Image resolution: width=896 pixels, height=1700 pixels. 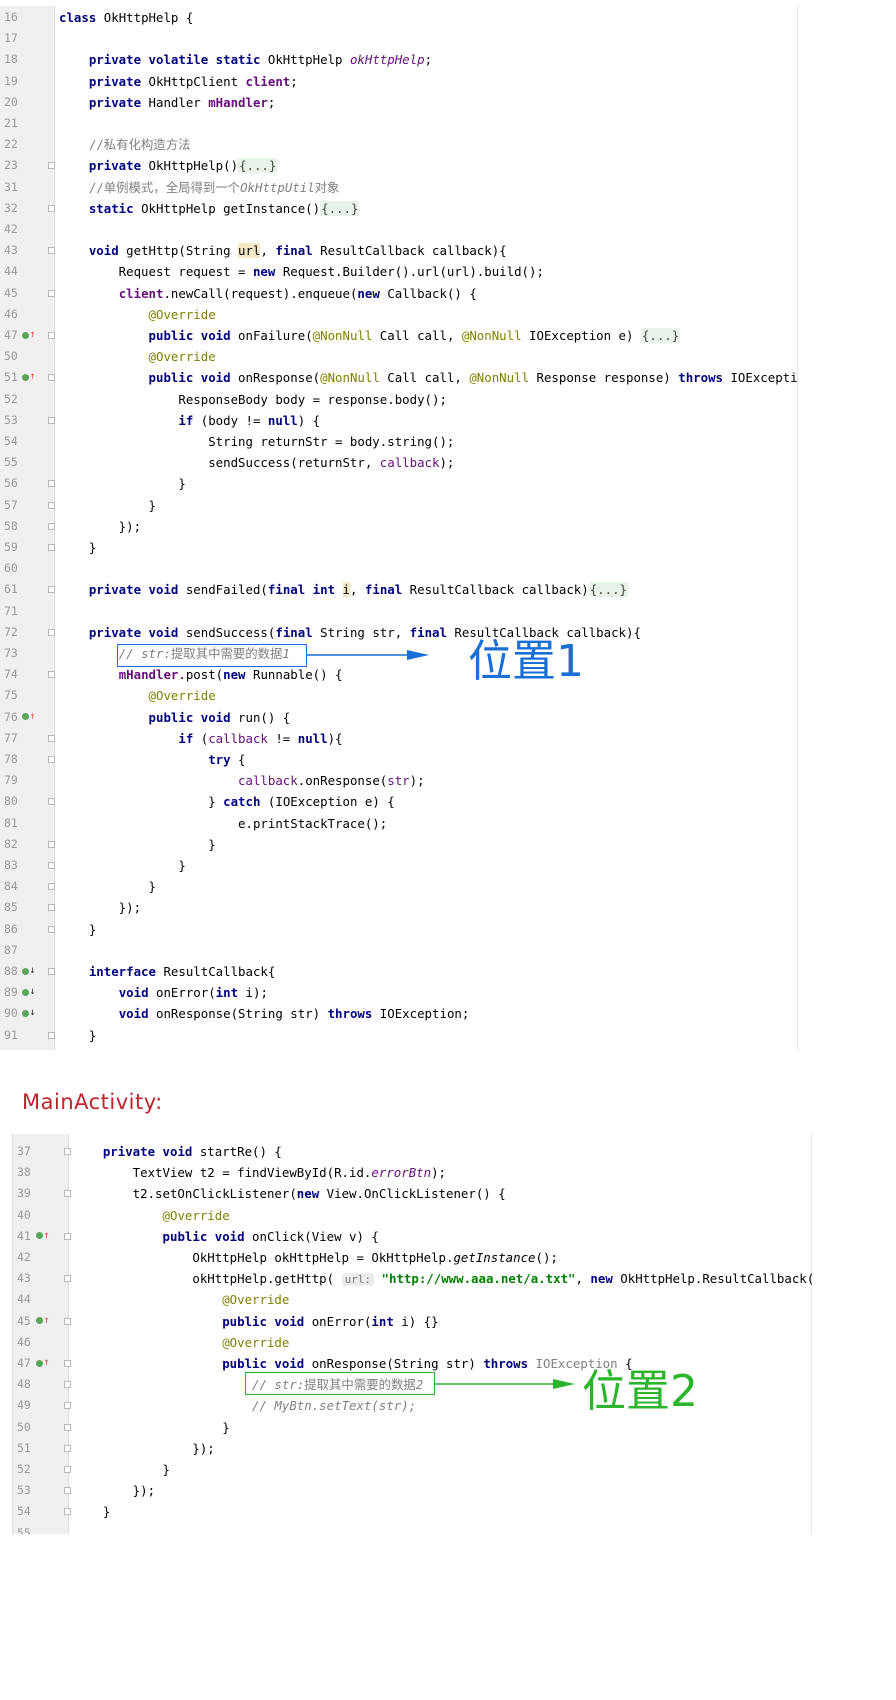 I want to click on code-line: 42, so click(x=399, y=229).